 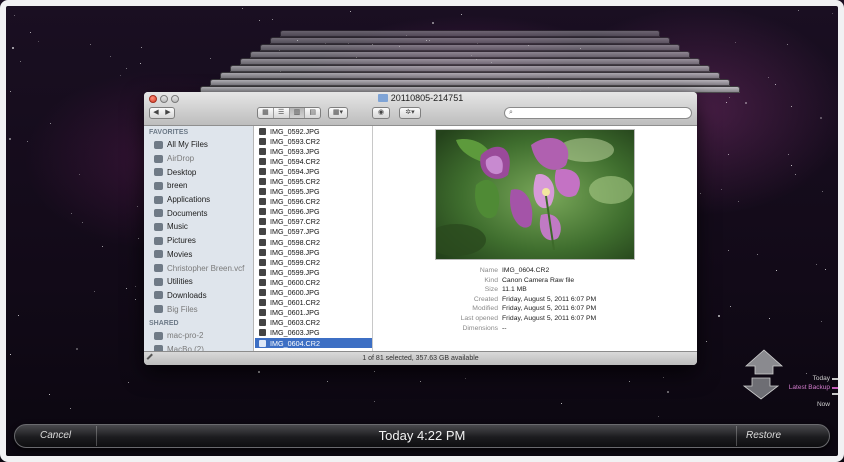 I want to click on favorites-item-label: AirDrop, so click(x=181, y=159).